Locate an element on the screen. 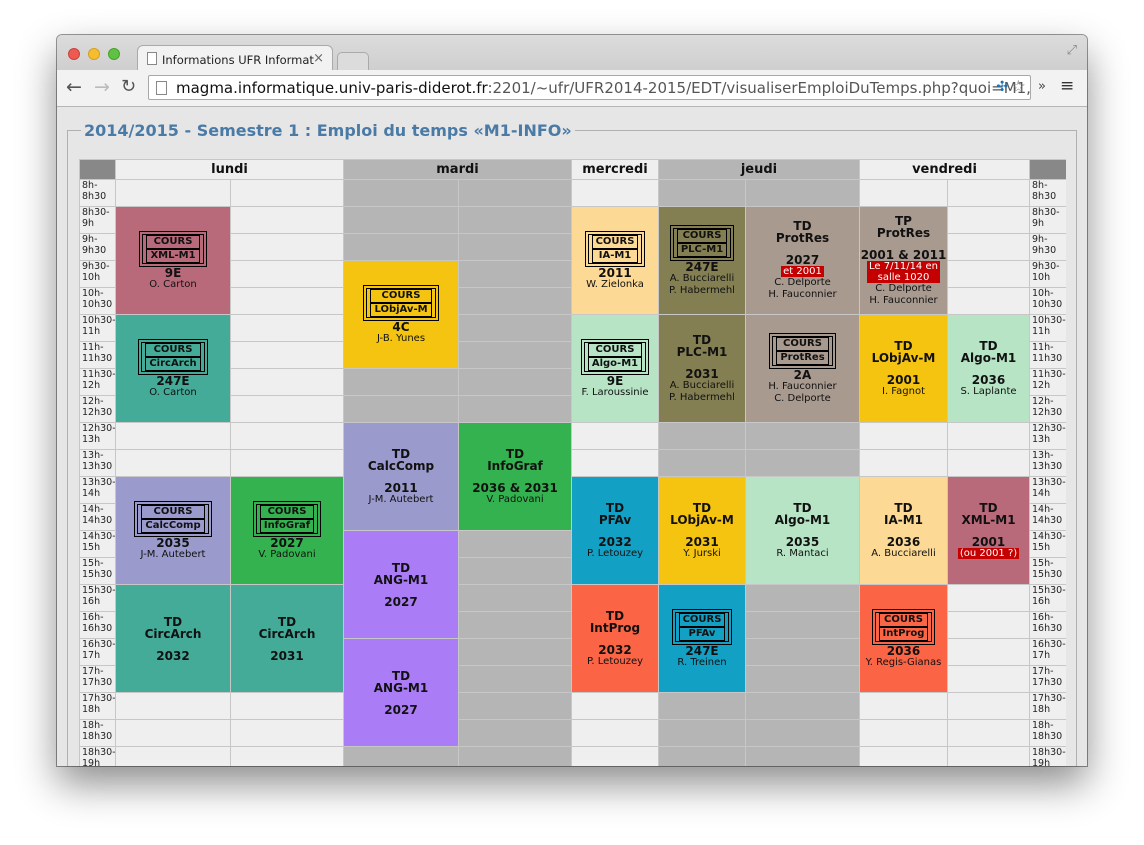 The height and width of the screenshot is (845, 1144). course-label: COURS PFAv is located at coordinates (702, 626).